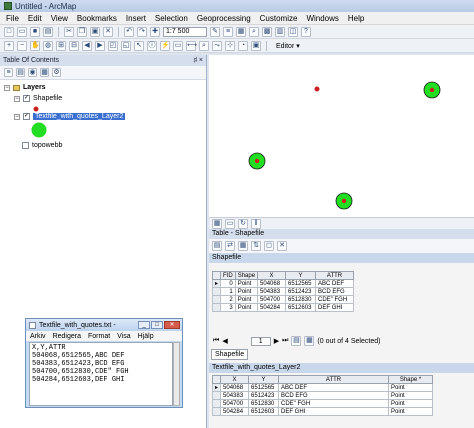 This screenshot has width=474, height=428. What do you see at coordinates (198, 60) in the screenshot?
I see `toc-pin-close-icon: ♯ ×` at bounding box center [198, 60].